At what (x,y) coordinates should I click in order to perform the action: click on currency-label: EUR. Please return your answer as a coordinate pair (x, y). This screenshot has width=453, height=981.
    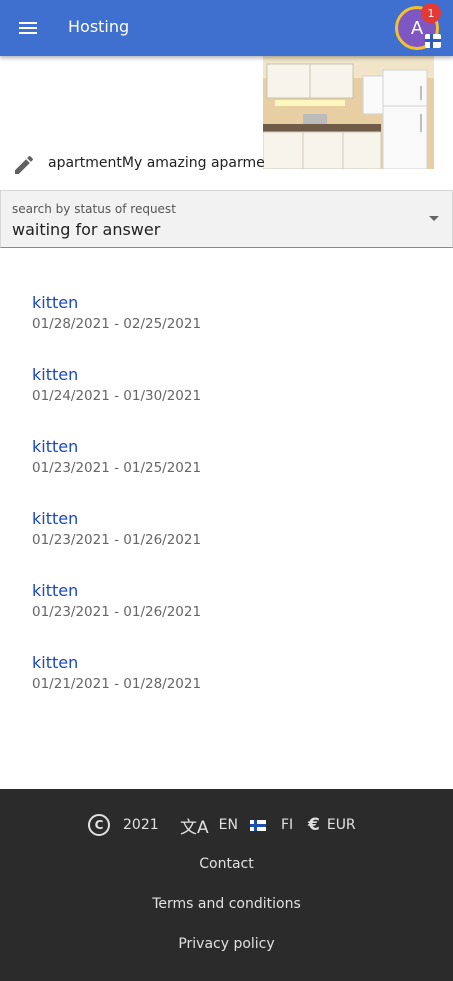
    Looking at the image, I should click on (341, 825).